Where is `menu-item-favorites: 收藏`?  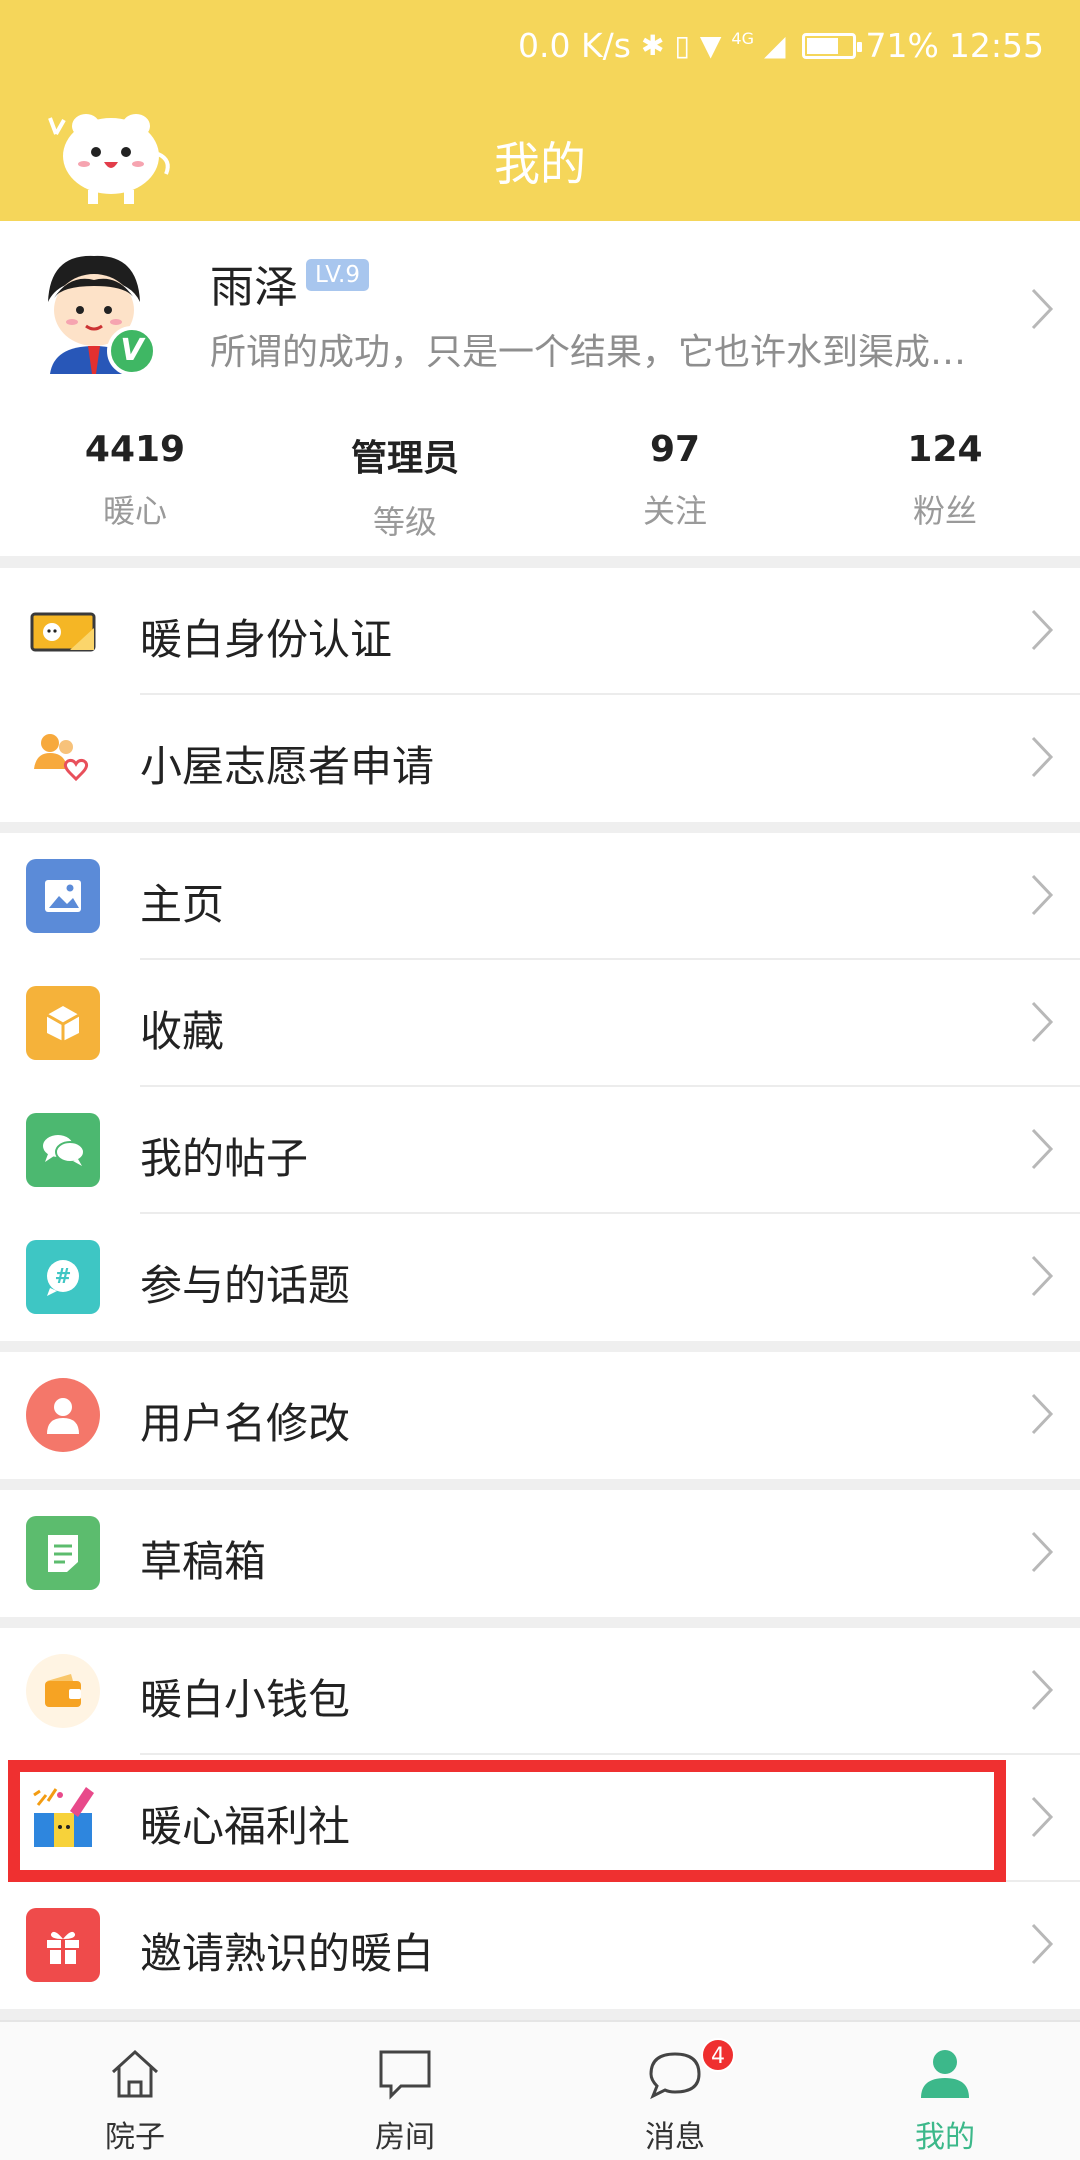
menu-item-favorites: 收藏 is located at coordinates (540, 1023).